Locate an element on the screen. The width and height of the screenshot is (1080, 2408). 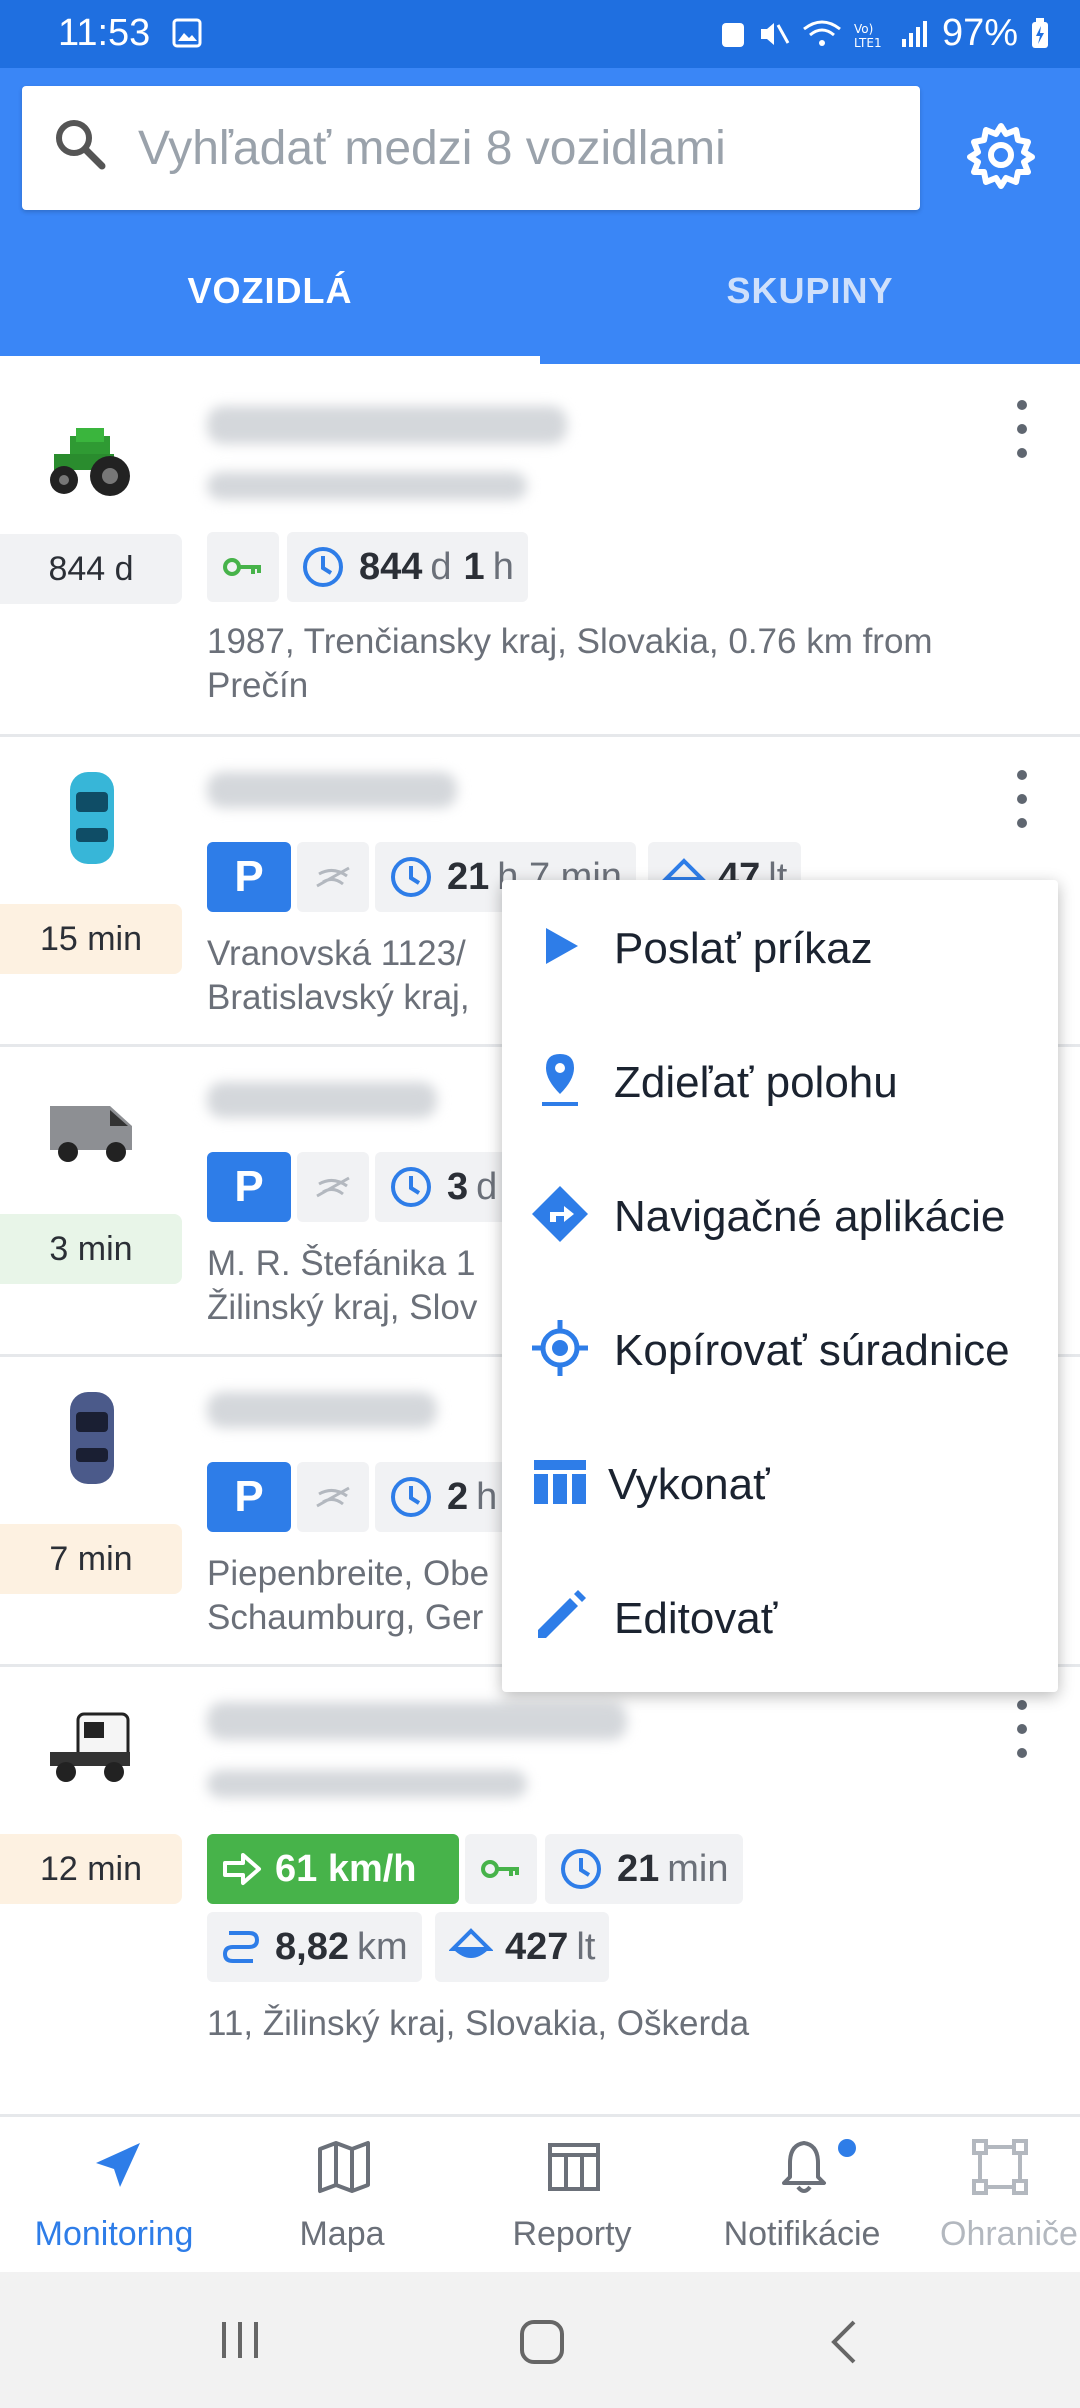
ignition-key-chip is located at coordinates (501, 1869).